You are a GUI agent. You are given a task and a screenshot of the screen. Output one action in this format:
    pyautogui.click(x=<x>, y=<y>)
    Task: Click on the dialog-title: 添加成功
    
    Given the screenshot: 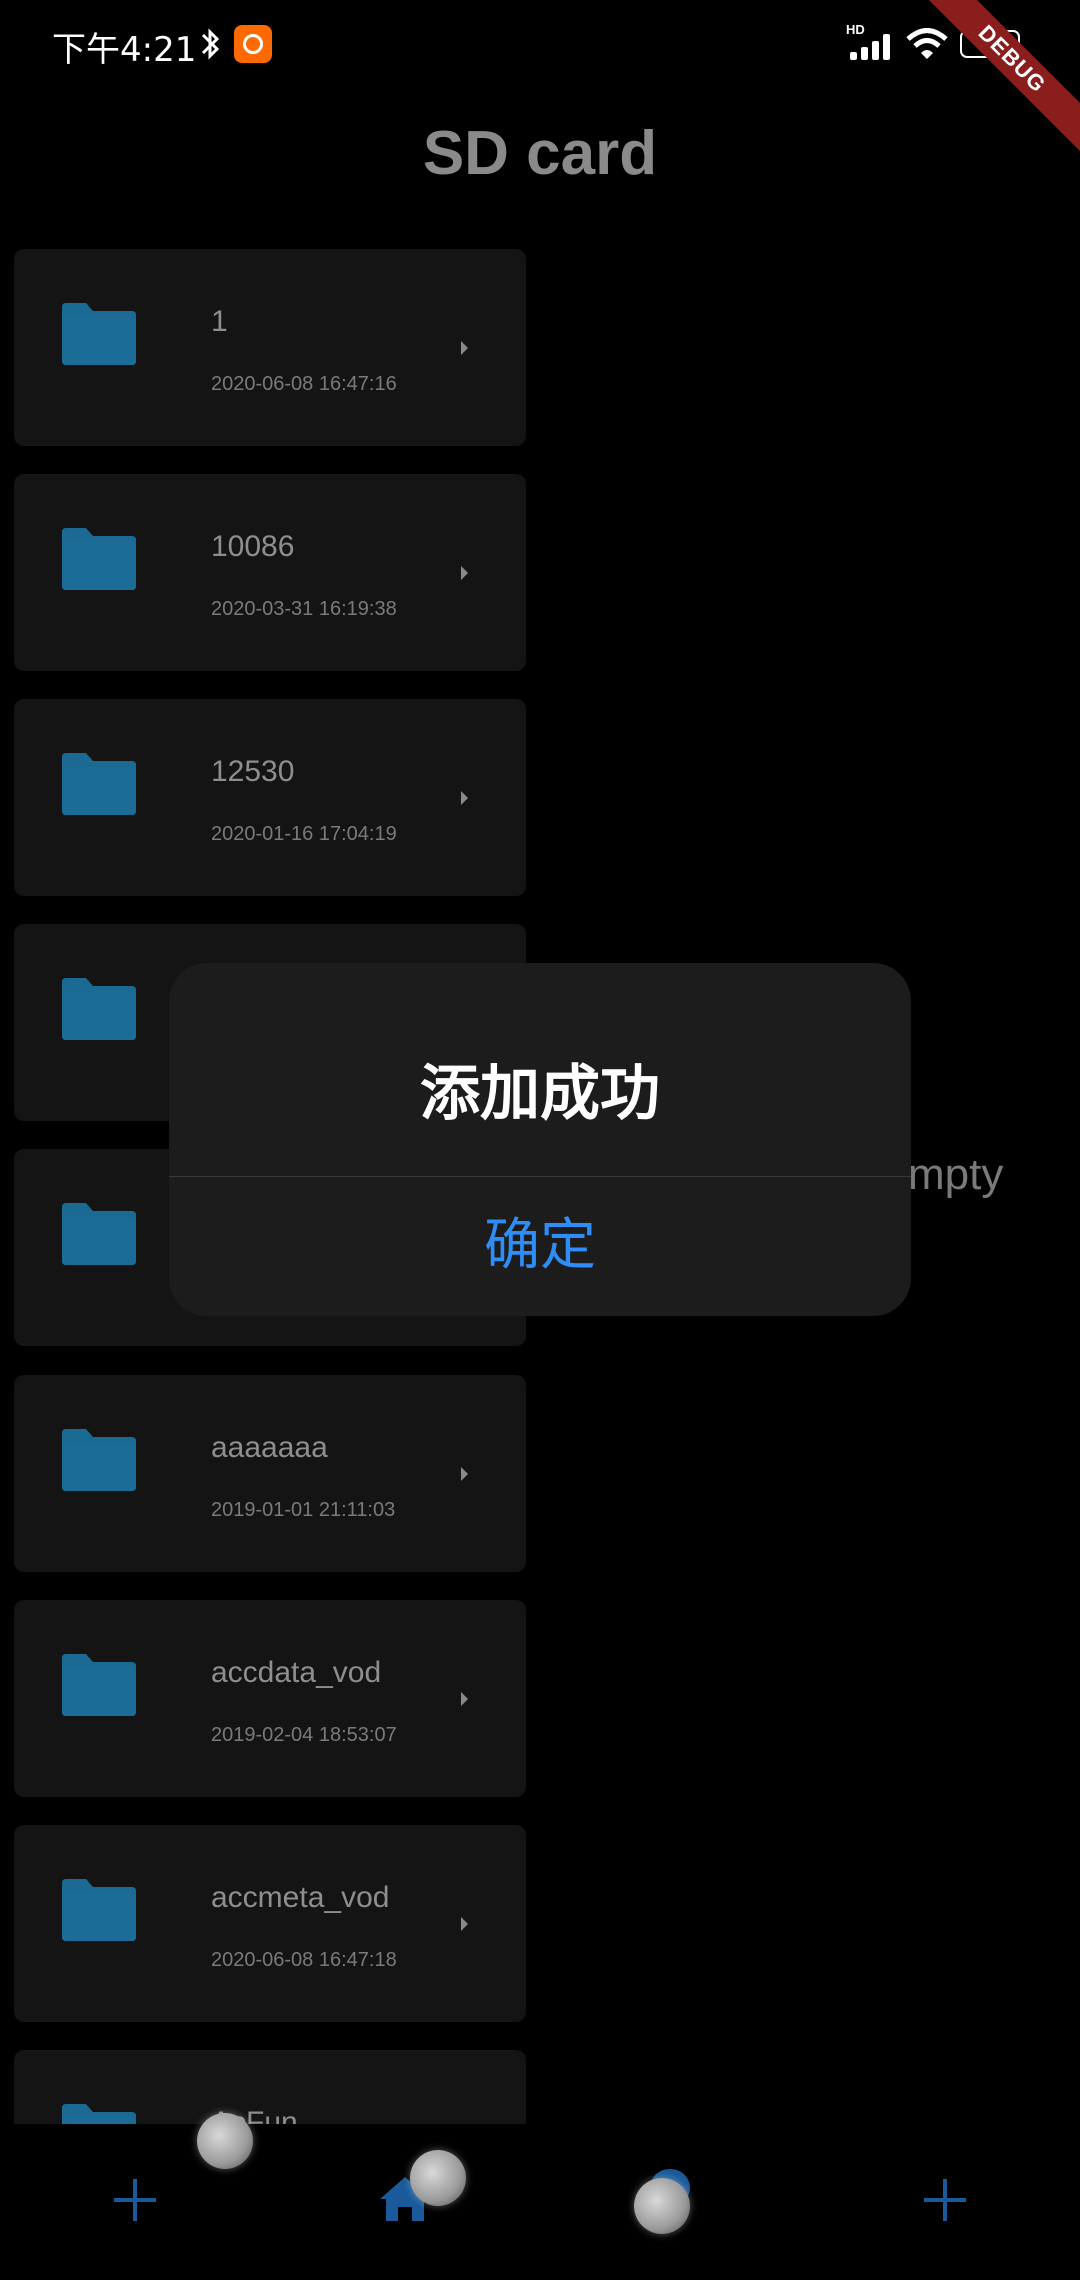 What is the action you would take?
    pyautogui.click(x=540, y=1094)
    